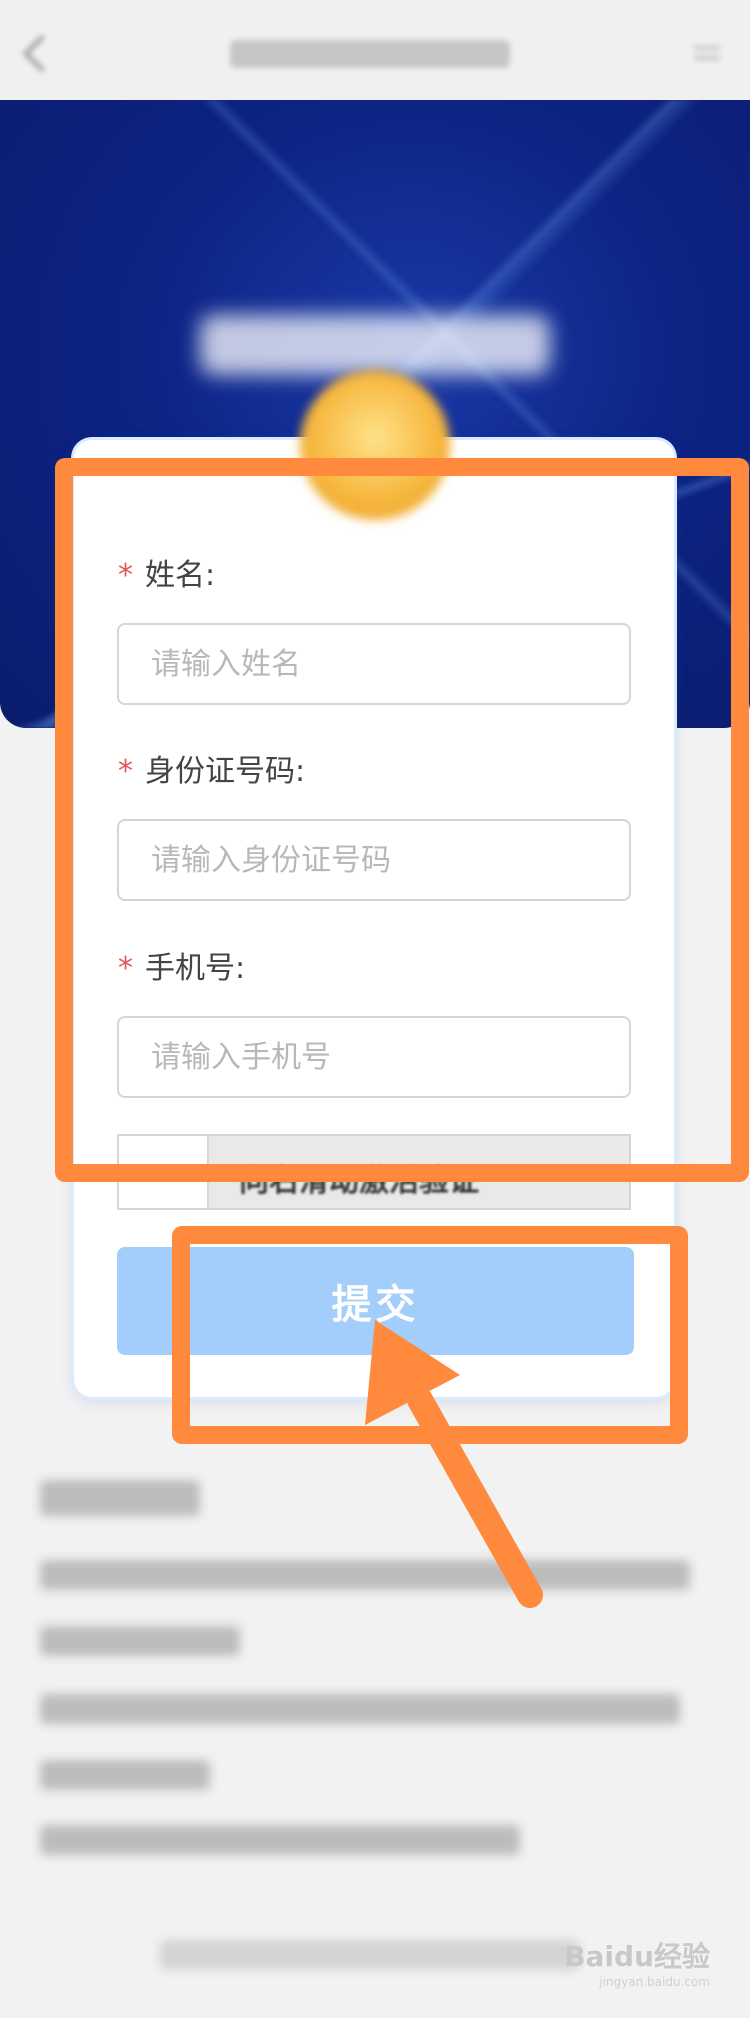 The height and width of the screenshot is (2018, 750). Describe the element at coordinates (454, 1464) in the screenshot. I see `annotation-arrow-icon` at that location.